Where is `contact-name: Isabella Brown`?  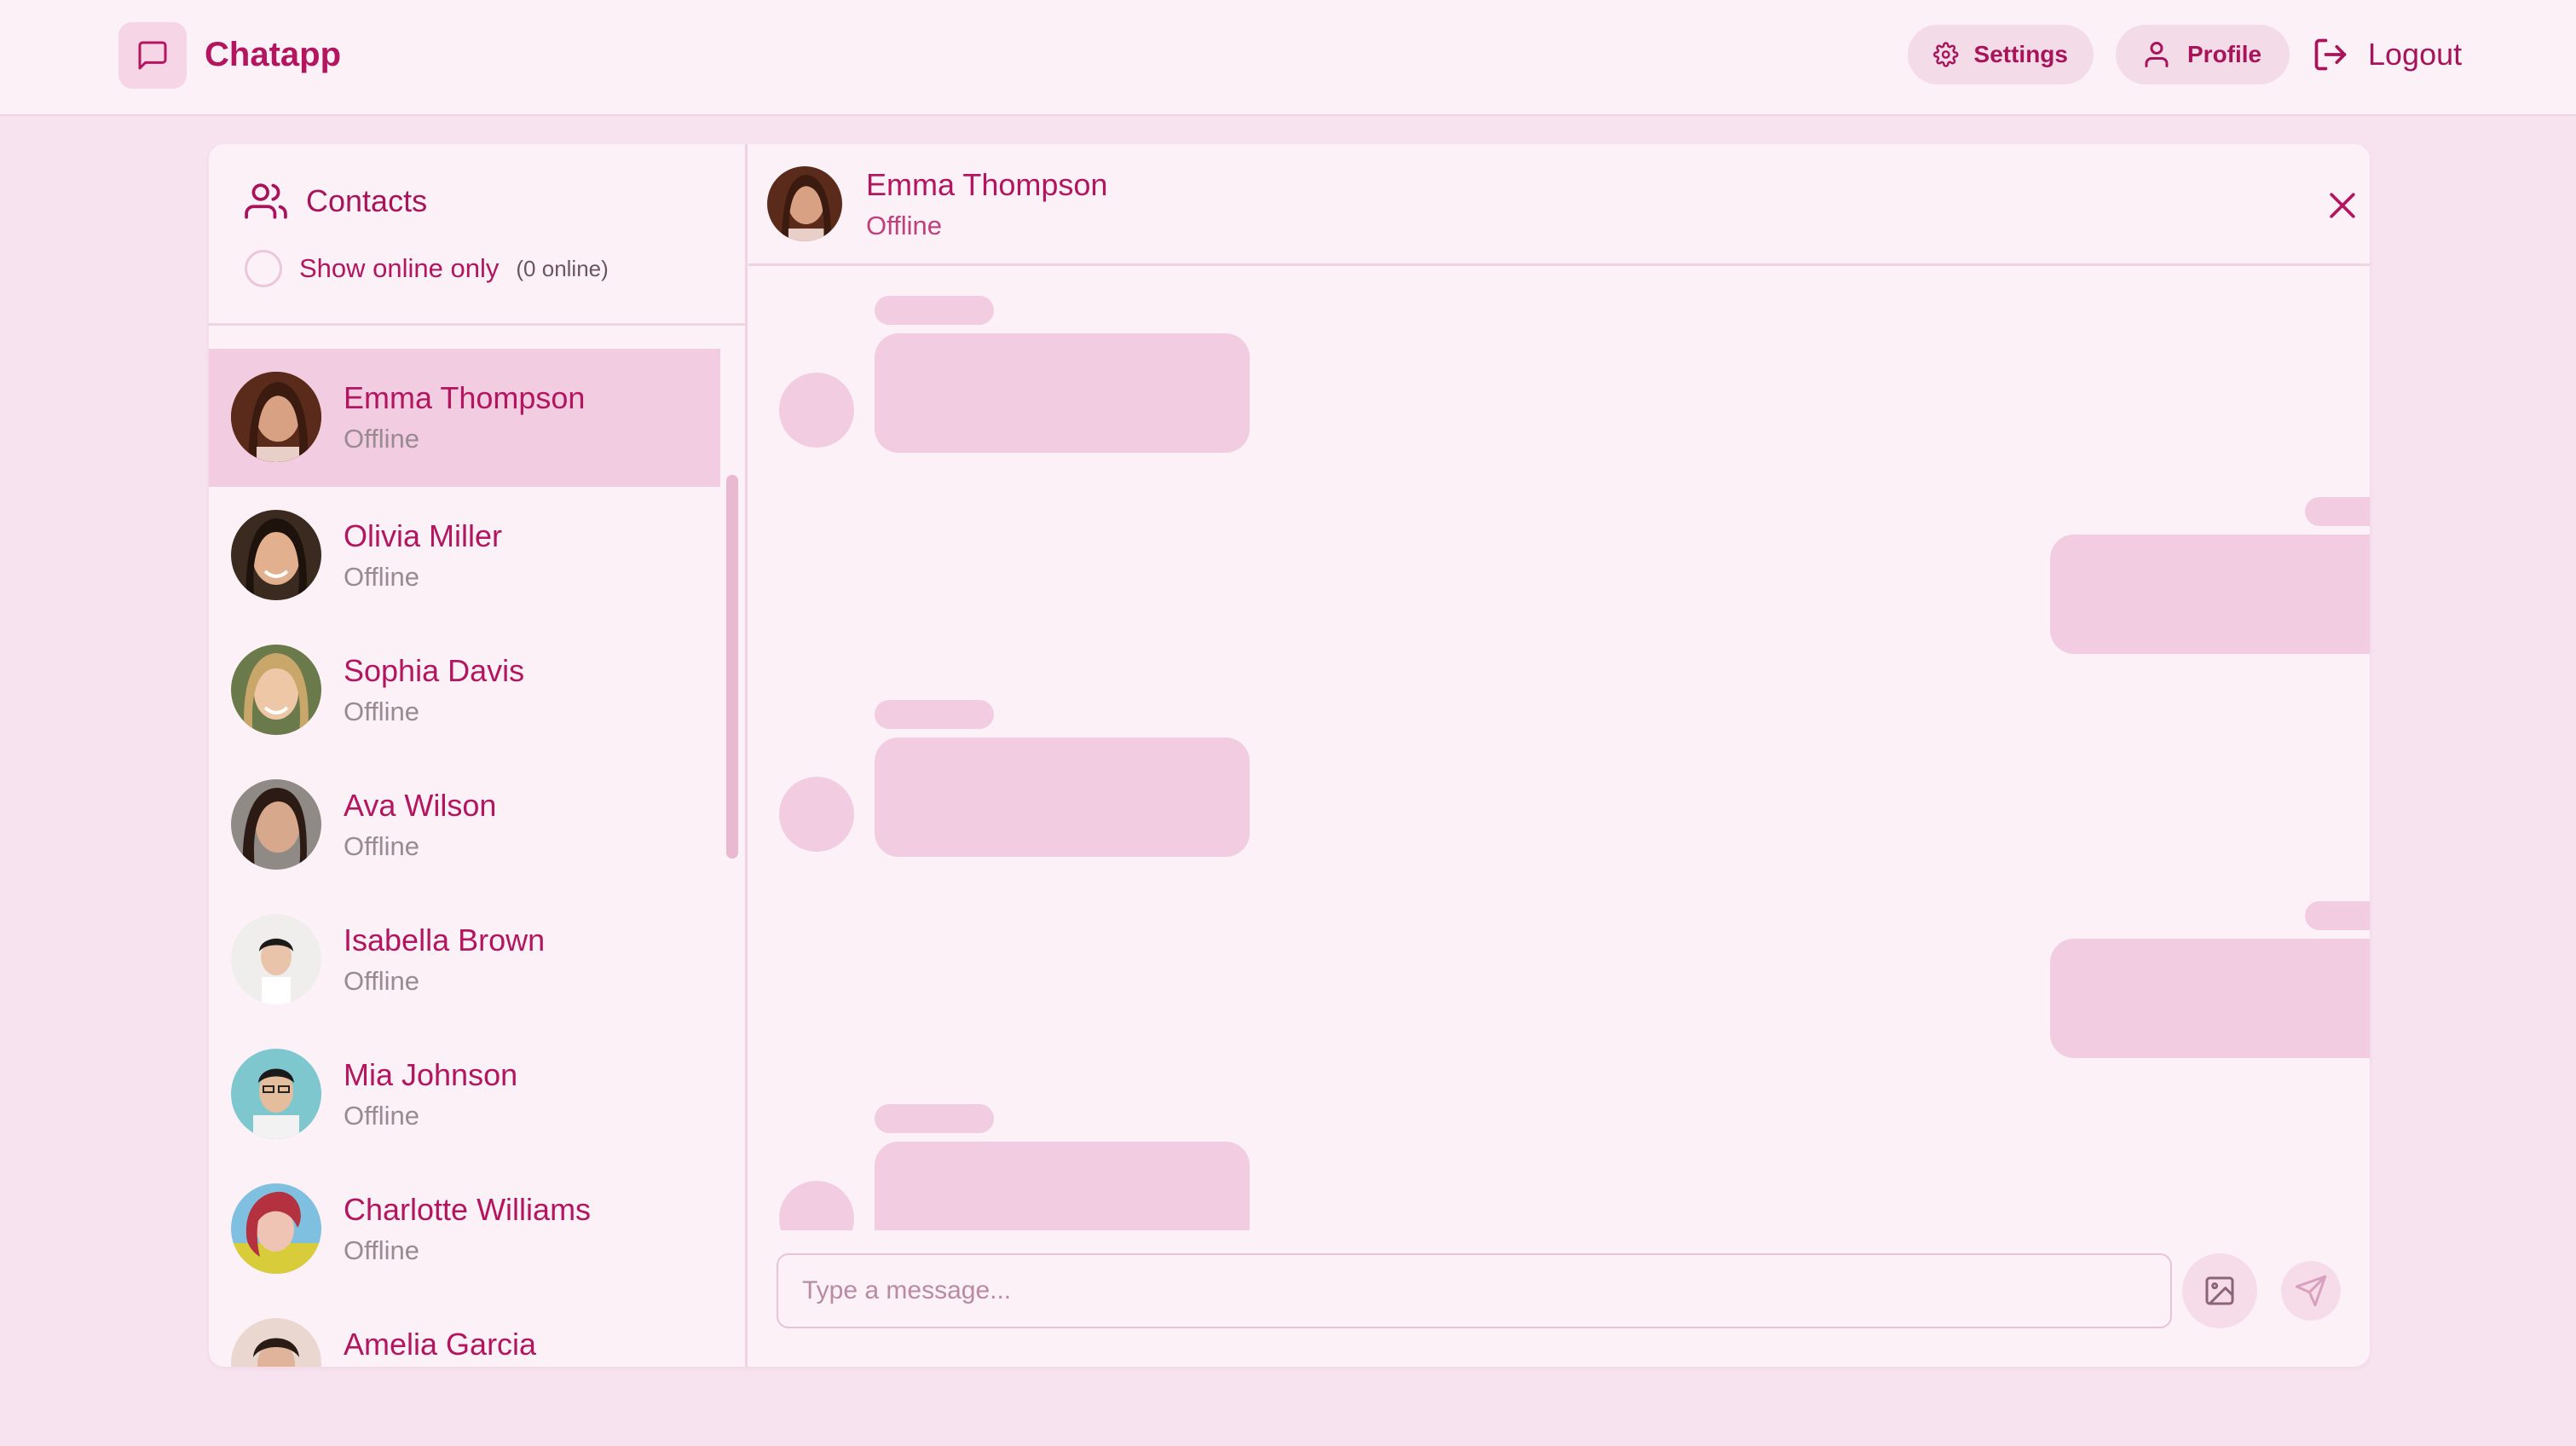
contact-name: Isabella Brown is located at coordinates (445, 940).